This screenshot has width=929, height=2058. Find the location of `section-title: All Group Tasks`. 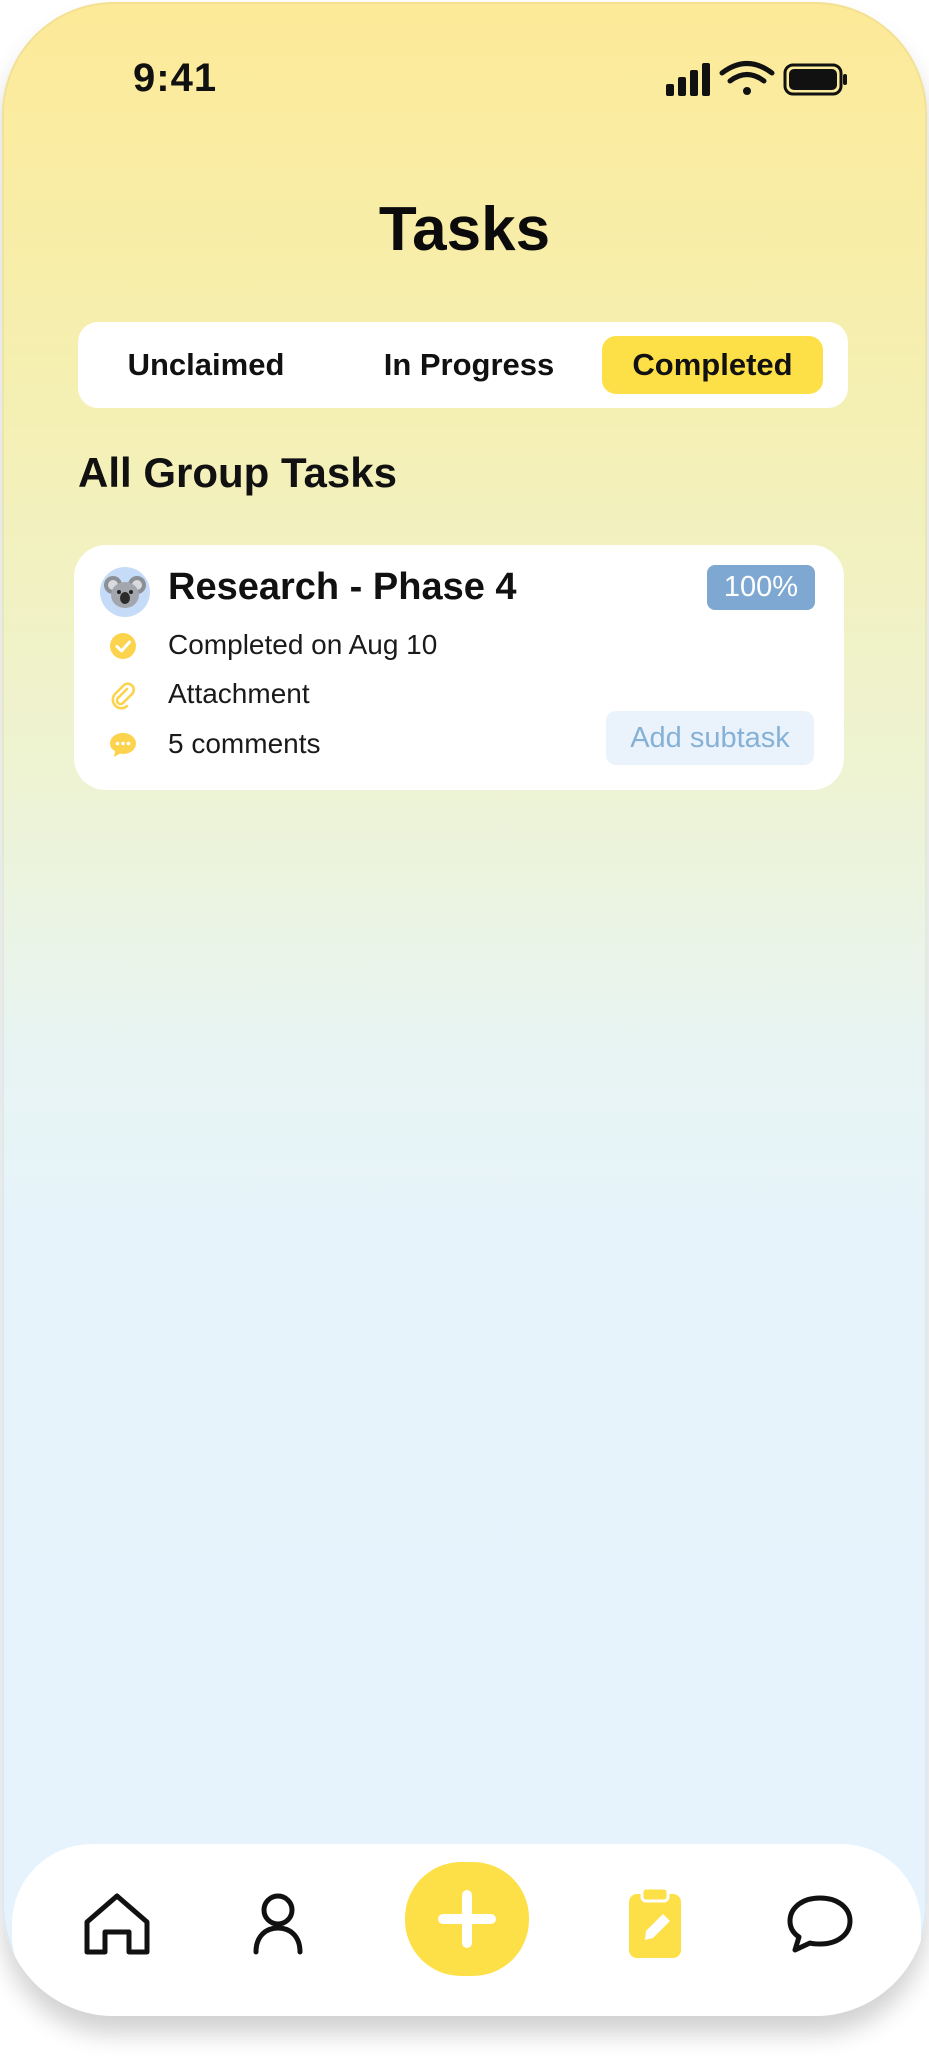

section-title: All Group Tasks is located at coordinates (237, 472).